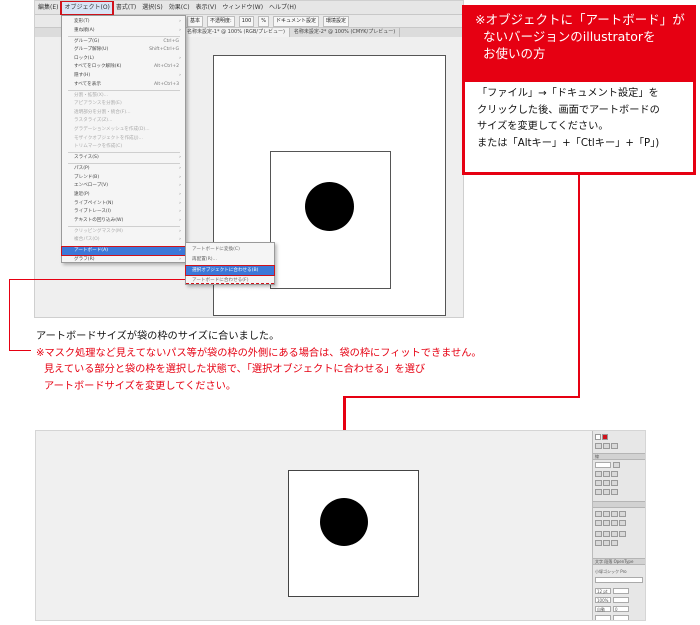 The image size is (700, 625). I want to click on object-menu-item: すべてをロック解除(K) Alt+Ctrl+2, so click(123, 67).